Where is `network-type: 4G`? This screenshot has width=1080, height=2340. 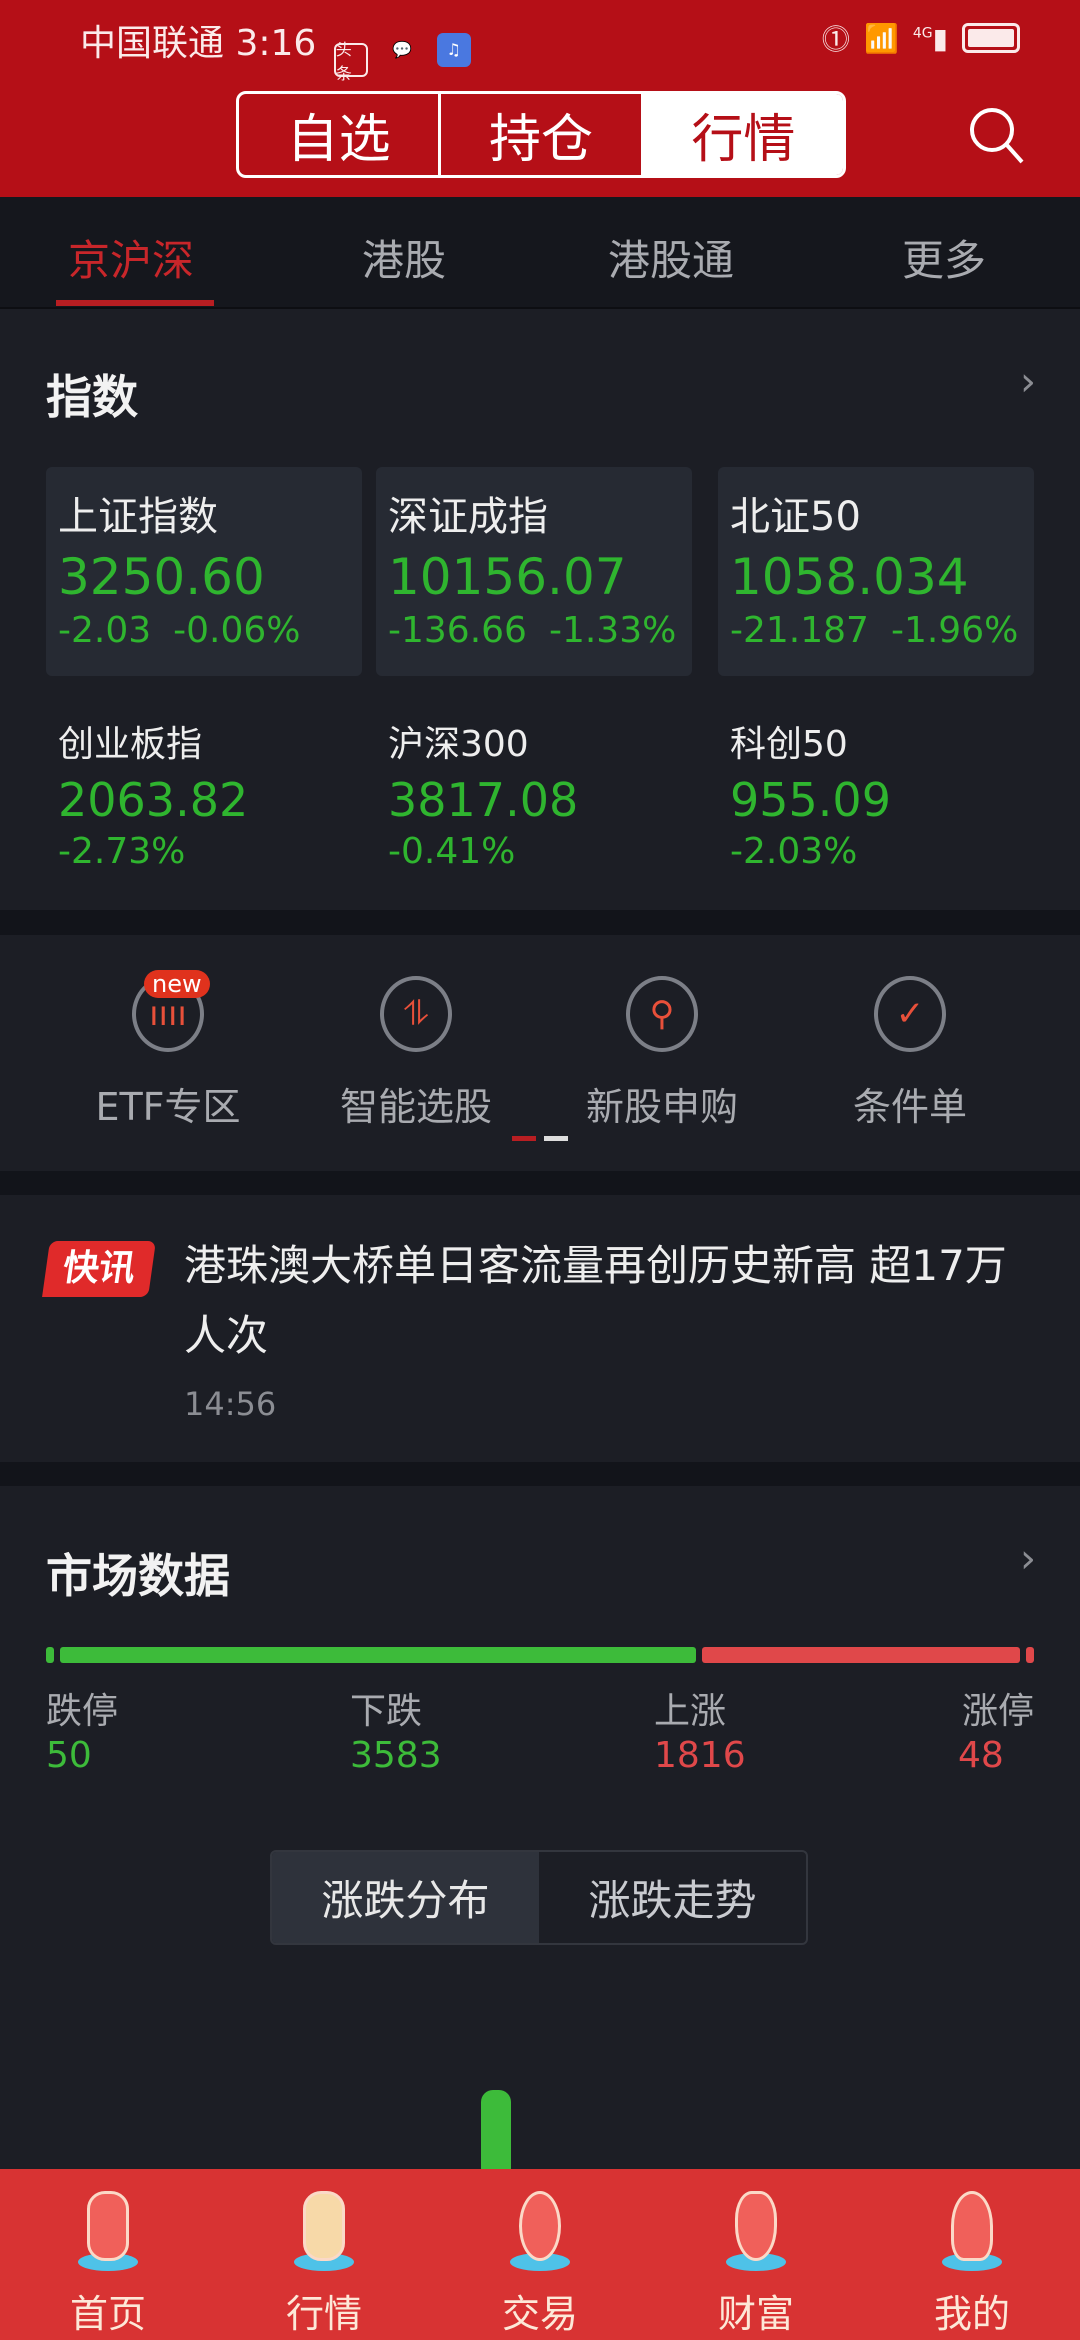 network-type: 4G is located at coordinates (922, 33).